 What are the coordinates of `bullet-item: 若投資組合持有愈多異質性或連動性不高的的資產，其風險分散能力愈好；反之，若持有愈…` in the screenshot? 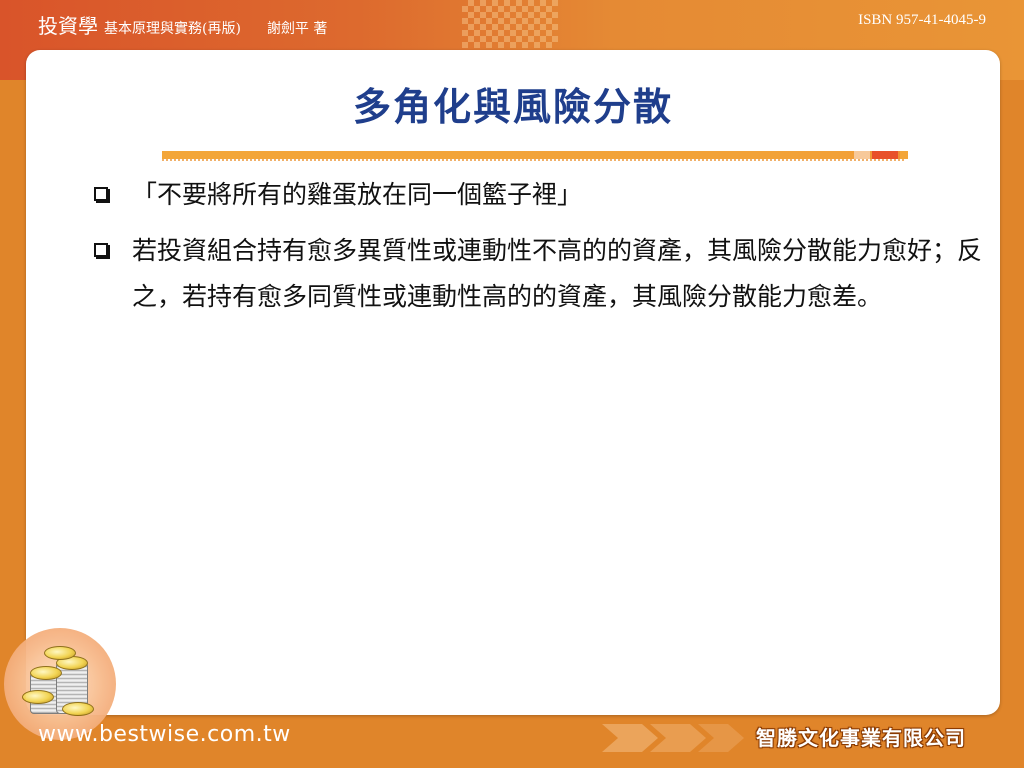 It's located at (539, 274).